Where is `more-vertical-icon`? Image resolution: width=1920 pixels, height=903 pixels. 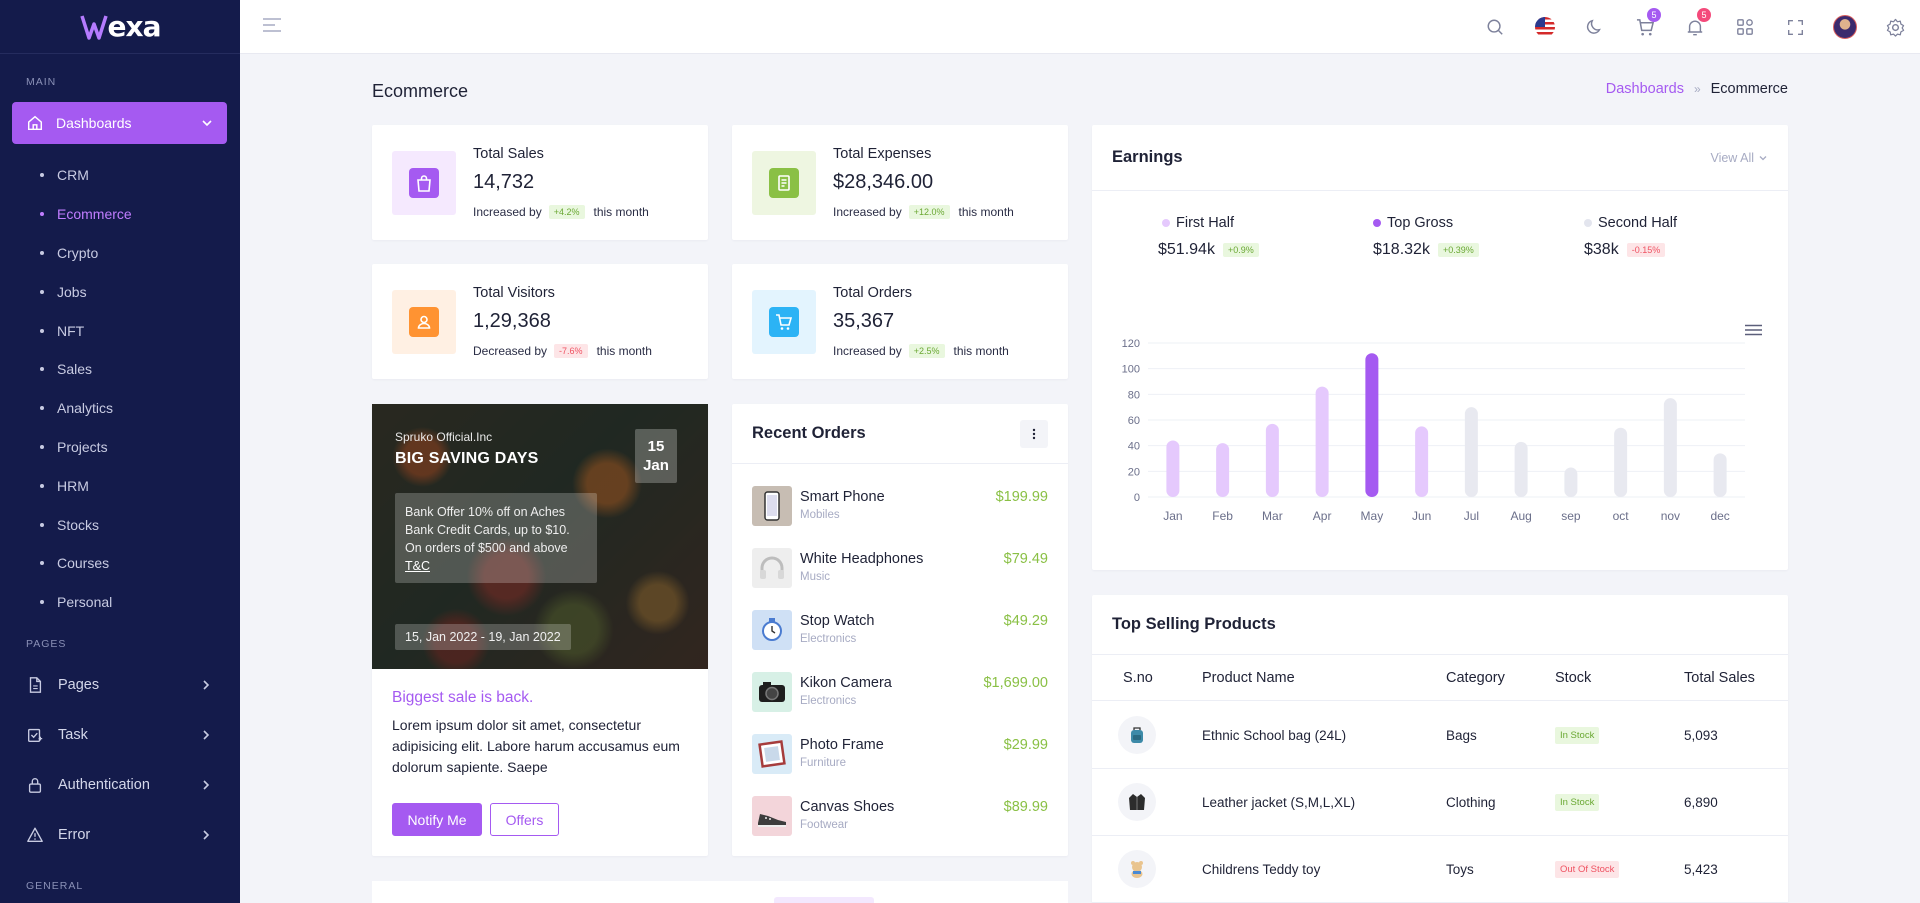
more-vertical-icon is located at coordinates (1034, 433).